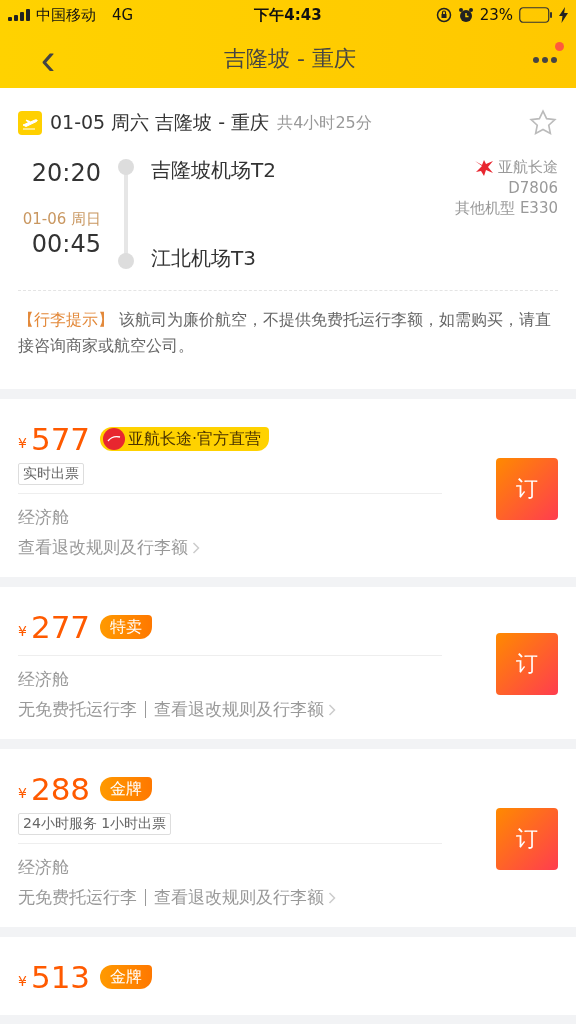 This screenshot has width=576, height=1024. I want to click on network-type: 4G, so click(123, 15).